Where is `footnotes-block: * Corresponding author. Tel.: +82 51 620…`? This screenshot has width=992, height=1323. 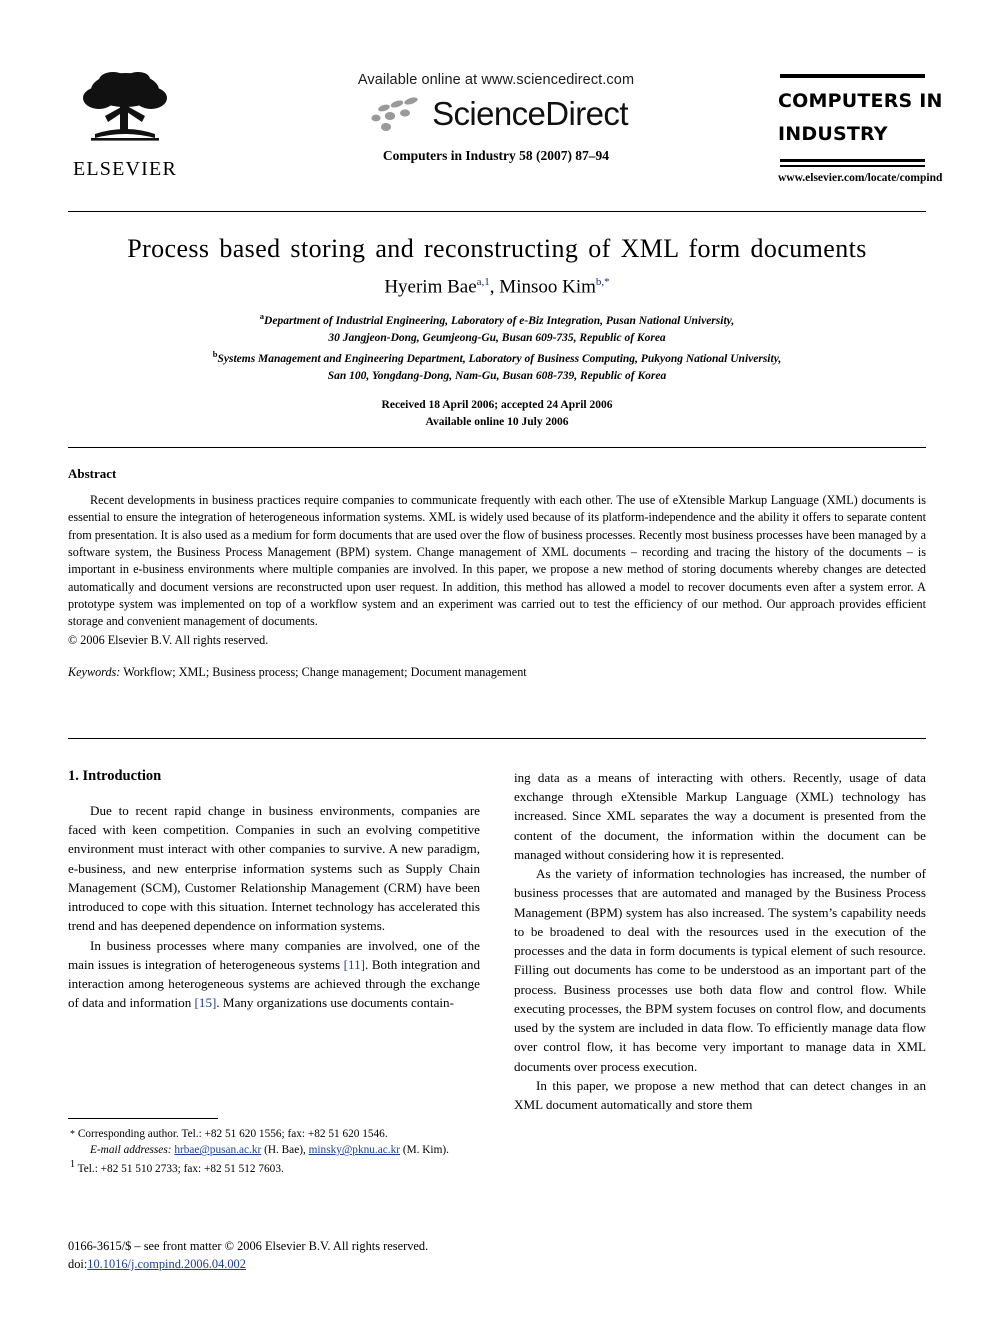
footnotes-block: * Corresponding author. Tel.: +82 51 620… is located at coordinates (274, 1147).